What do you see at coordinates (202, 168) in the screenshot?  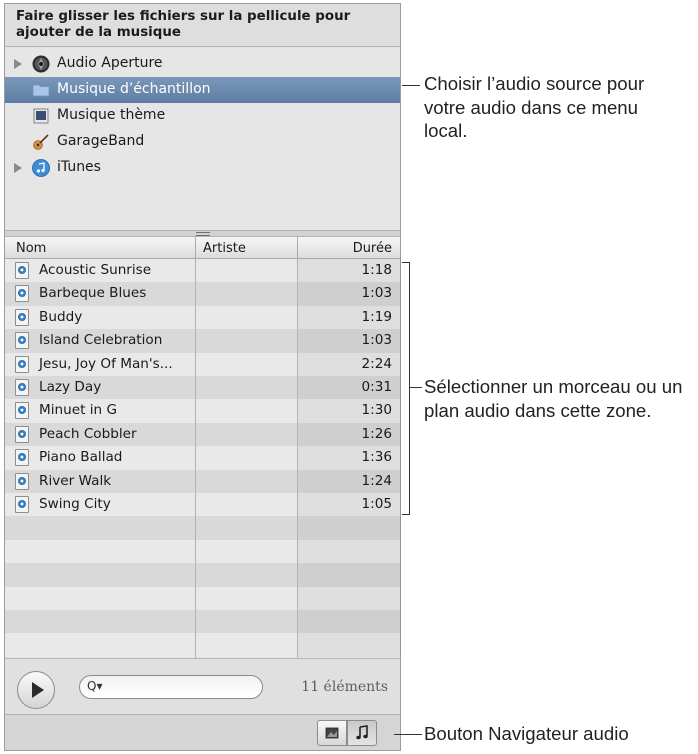 I see `source-item-itunes: iTunes` at bounding box center [202, 168].